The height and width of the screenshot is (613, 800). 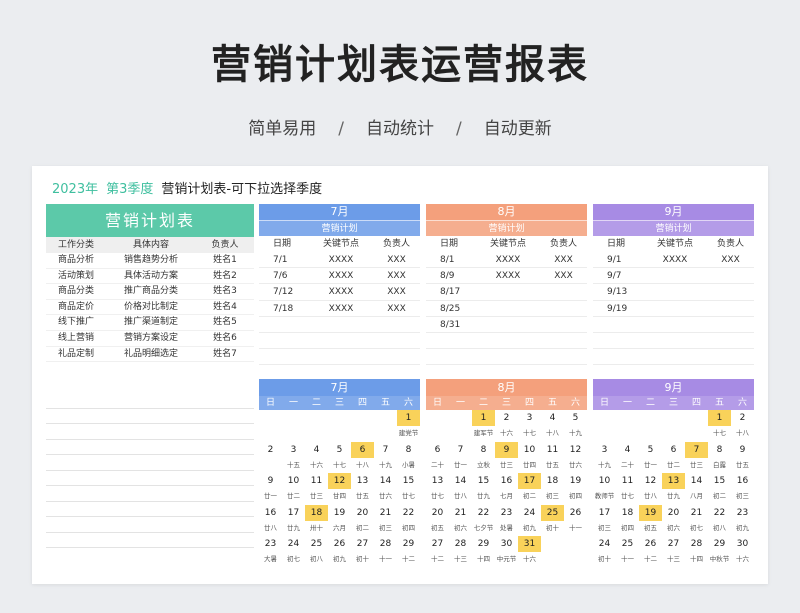 What do you see at coordinates (362, 552) in the screenshot?
I see `calendar-day: 27 初十` at bounding box center [362, 552].